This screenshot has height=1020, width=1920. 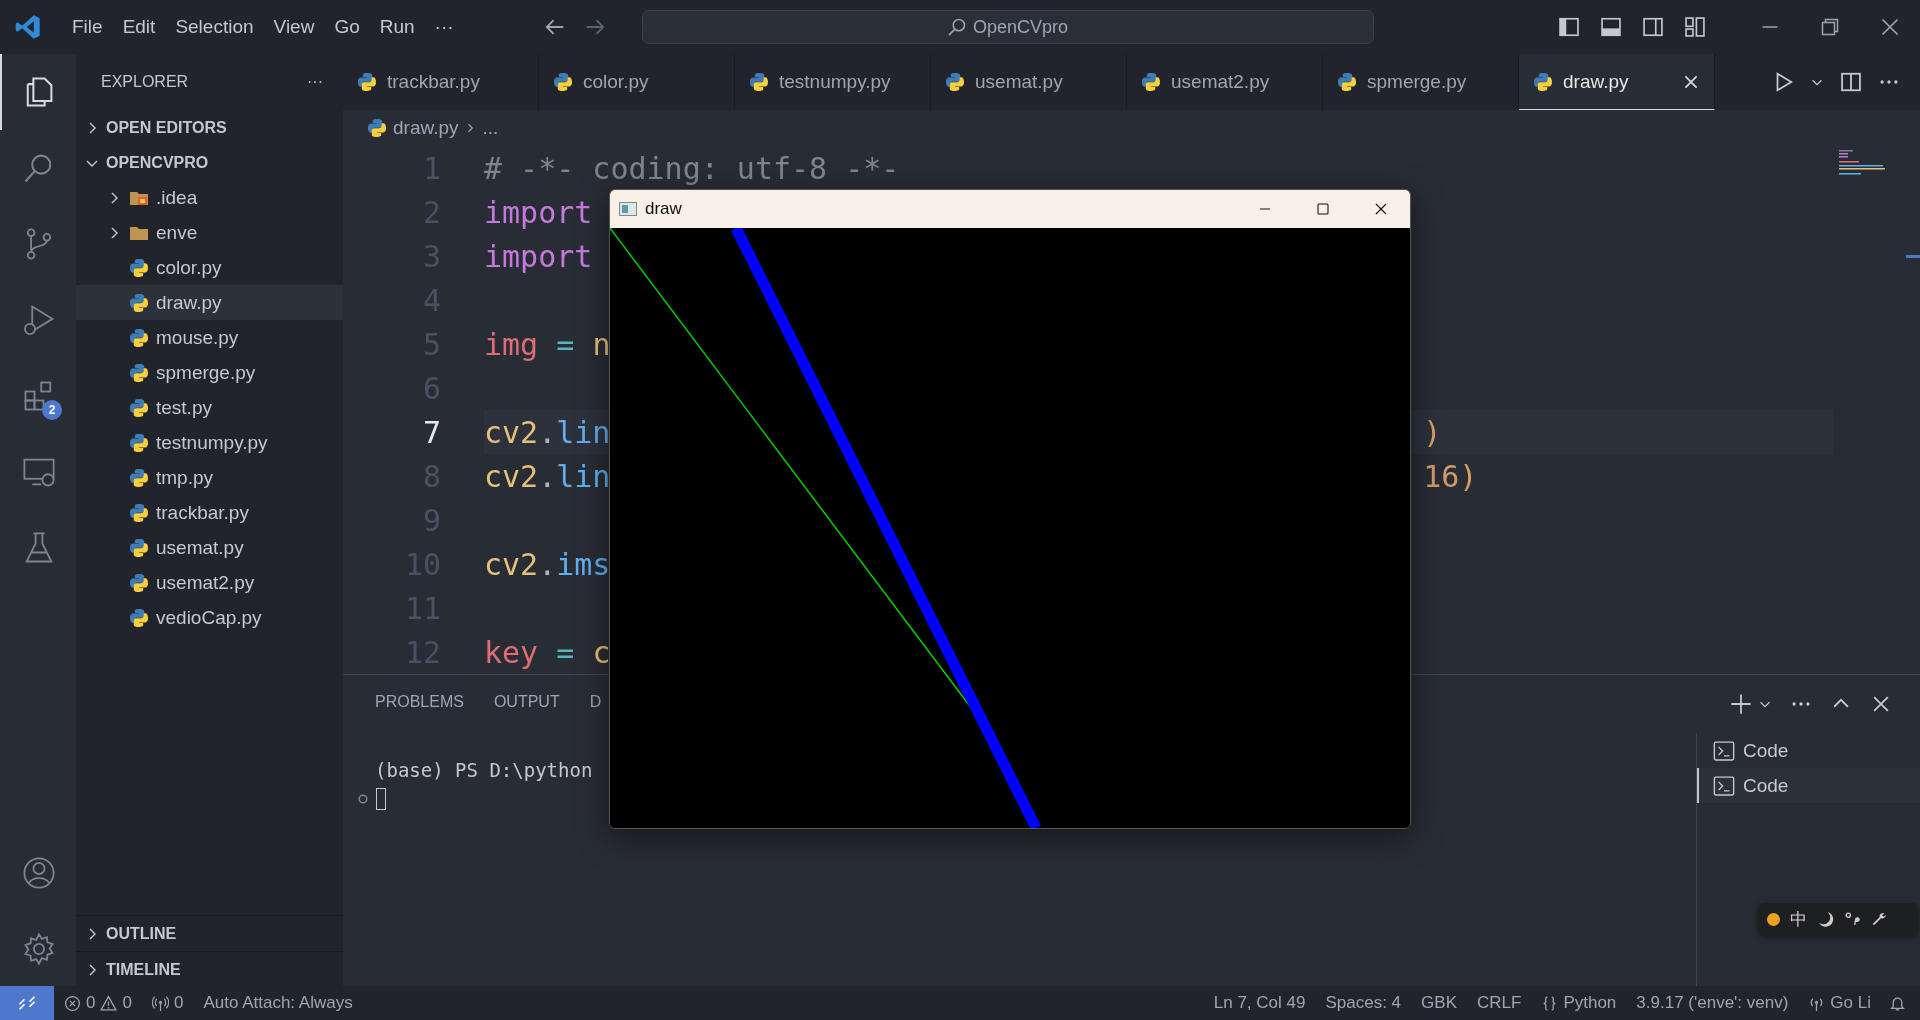 I want to click on code-text: key = c, so click(x=547, y=652).